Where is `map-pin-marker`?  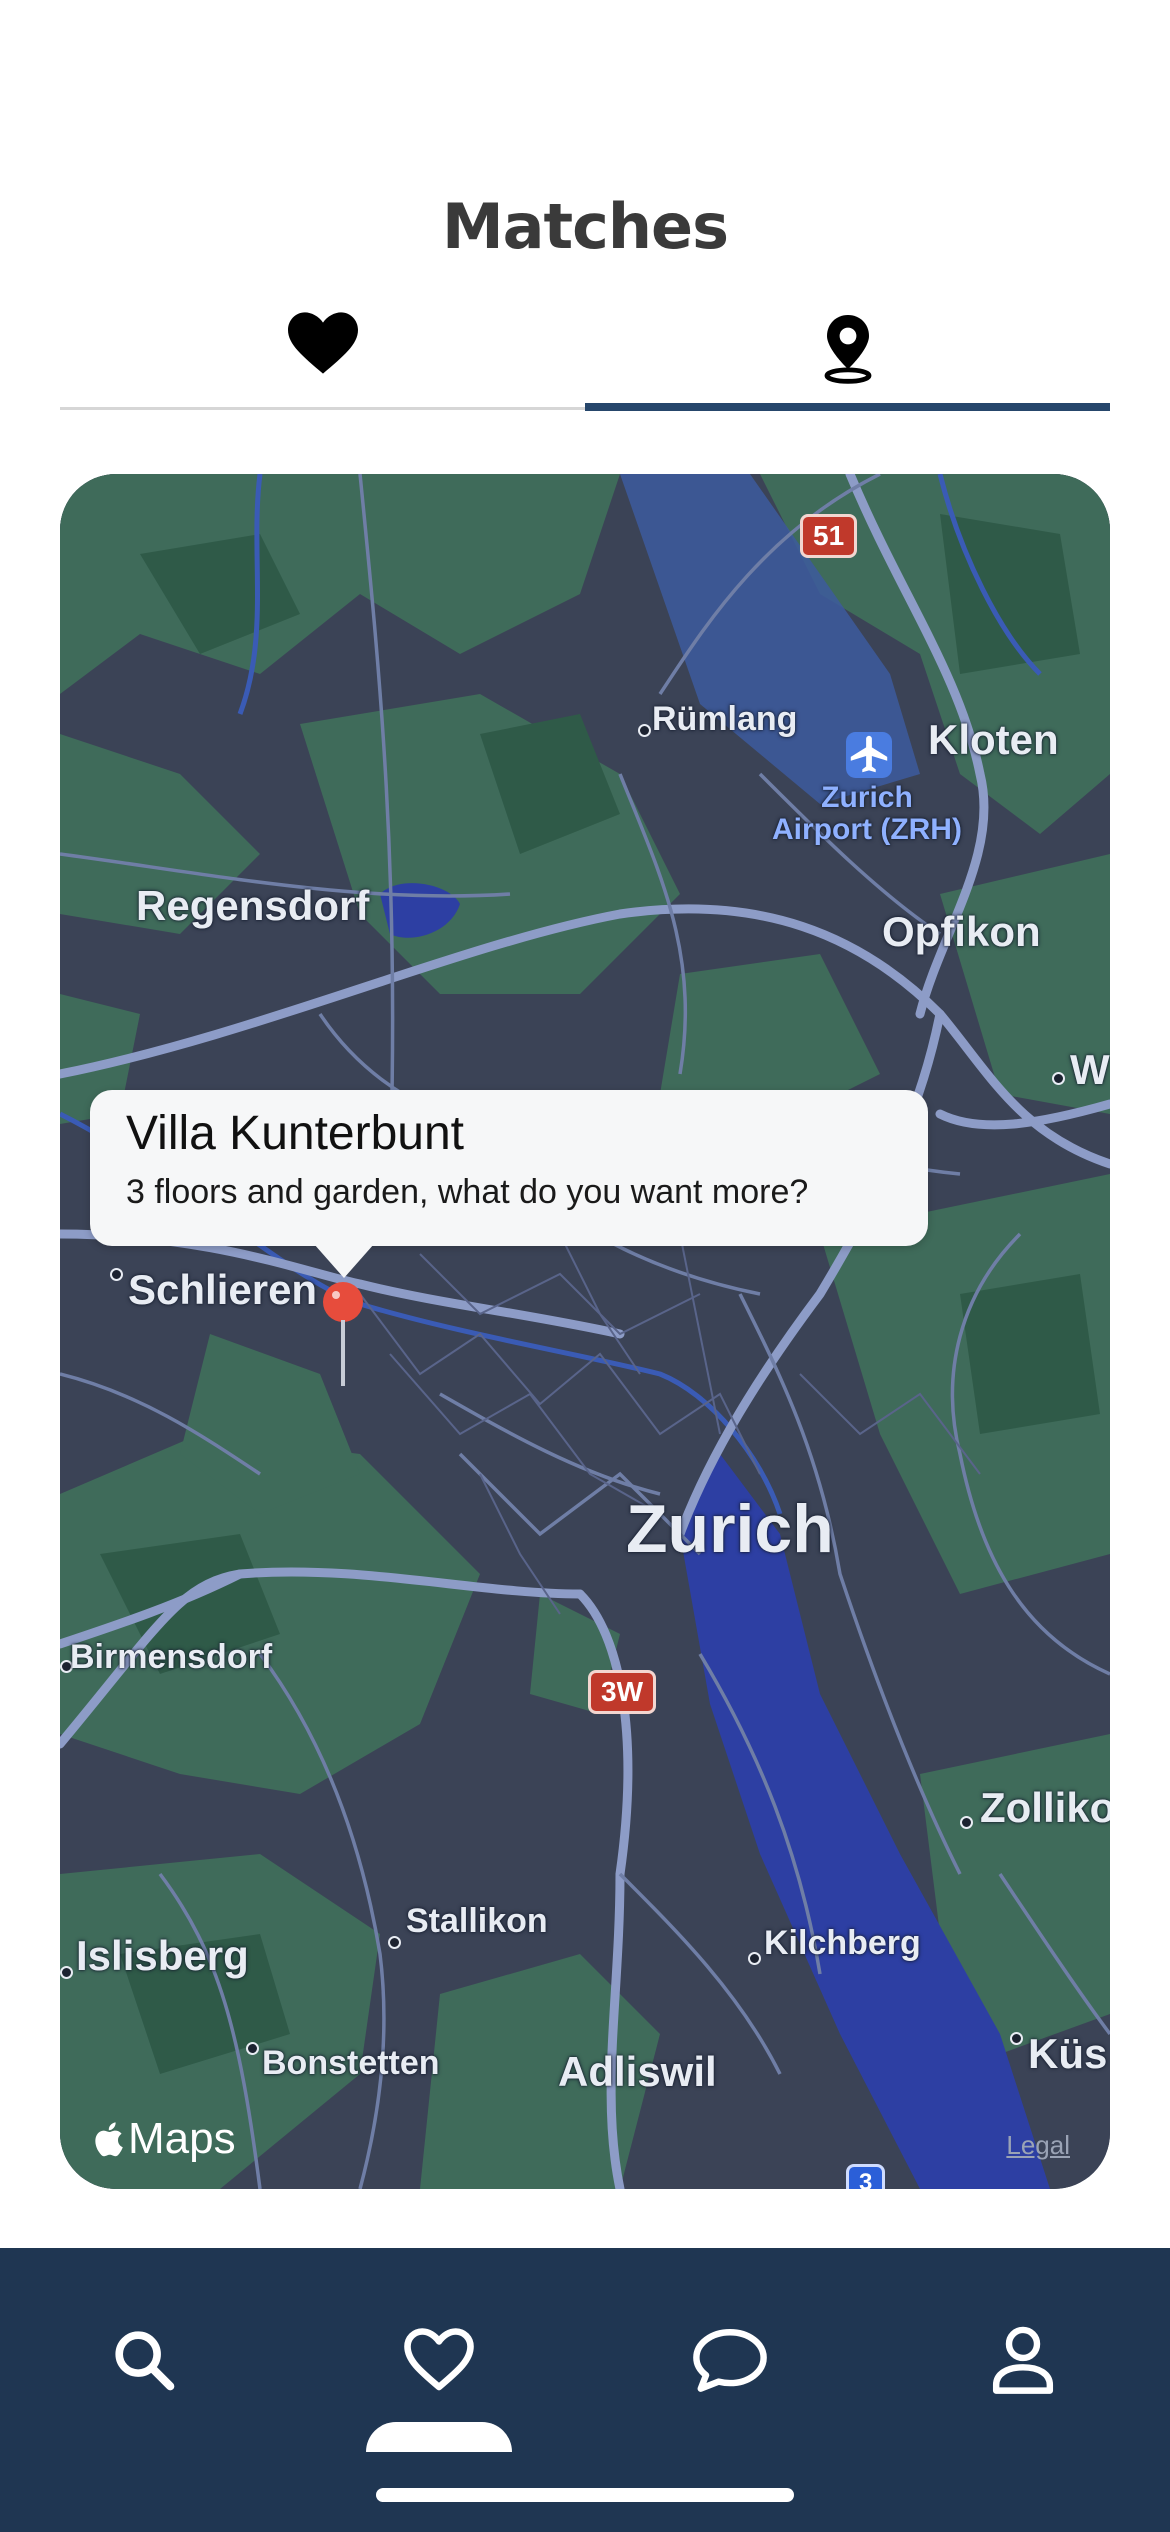
map-pin-marker is located at coordinates (343, 1302).